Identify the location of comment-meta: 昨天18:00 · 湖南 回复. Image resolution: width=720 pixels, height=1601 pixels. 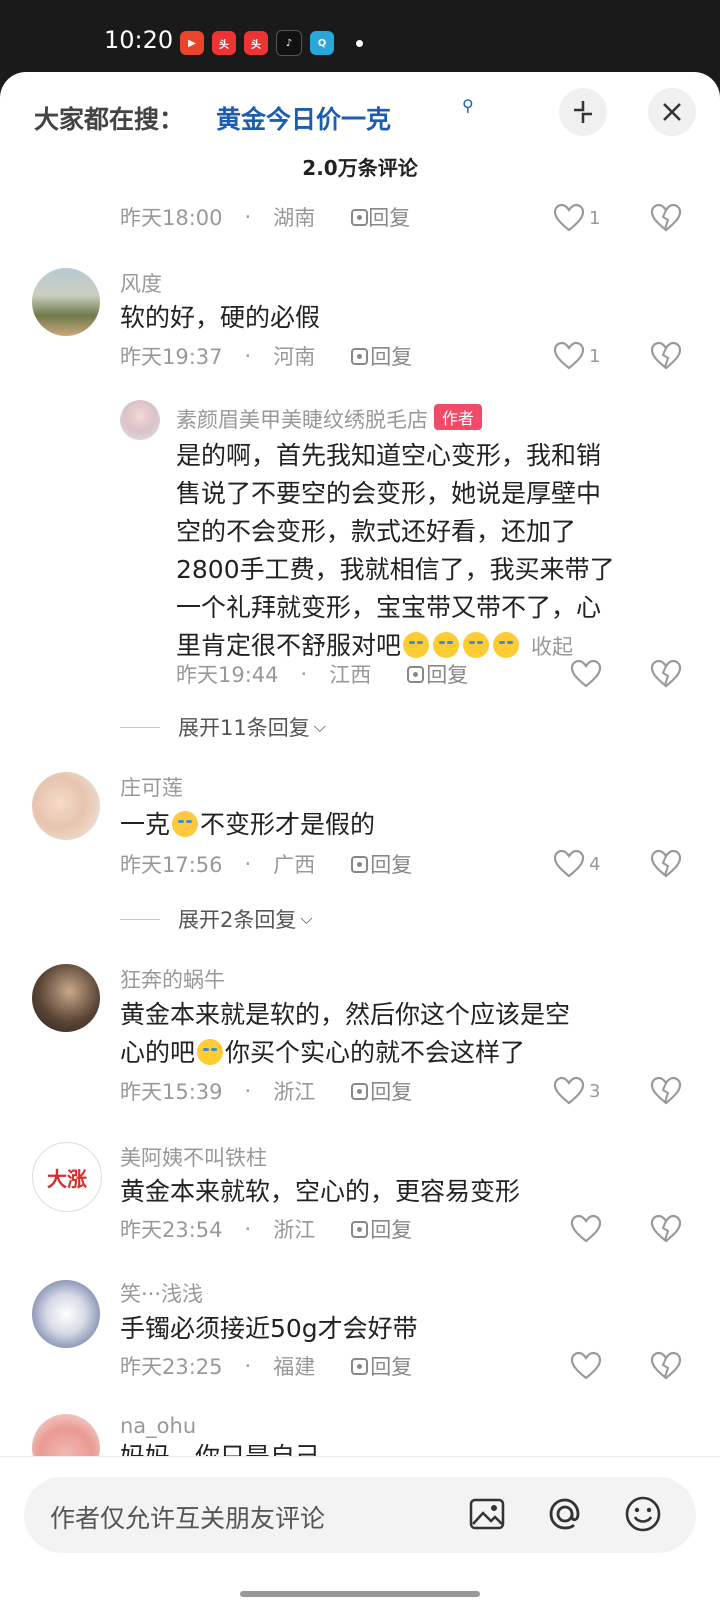
(265, 217).